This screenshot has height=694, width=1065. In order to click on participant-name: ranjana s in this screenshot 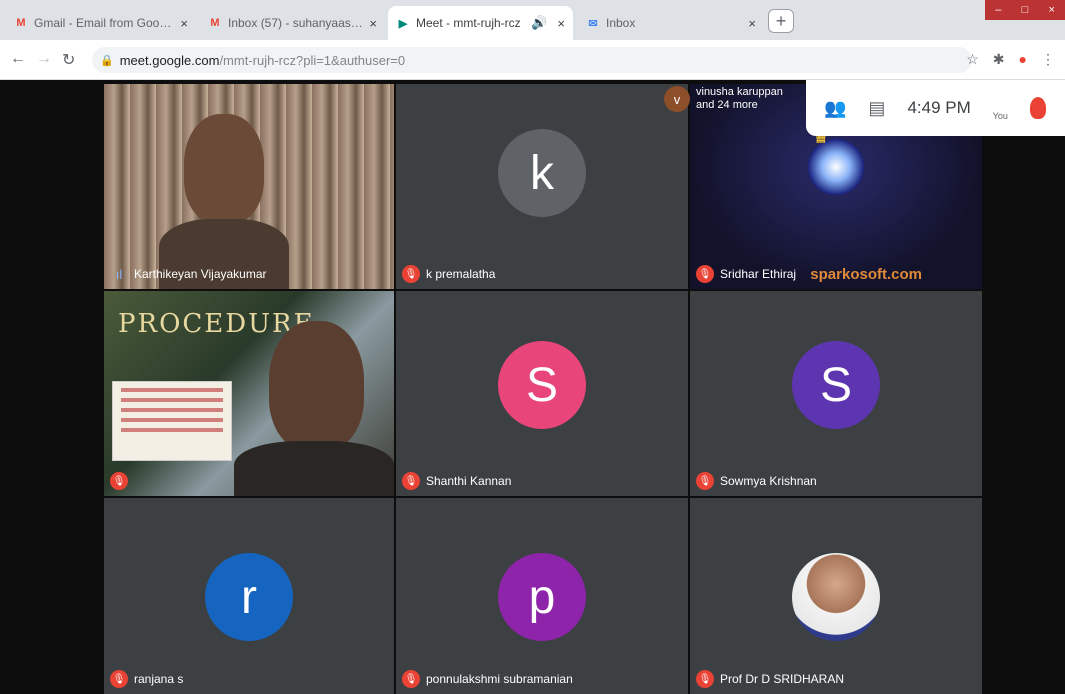, I will do `click(159, 679)`.